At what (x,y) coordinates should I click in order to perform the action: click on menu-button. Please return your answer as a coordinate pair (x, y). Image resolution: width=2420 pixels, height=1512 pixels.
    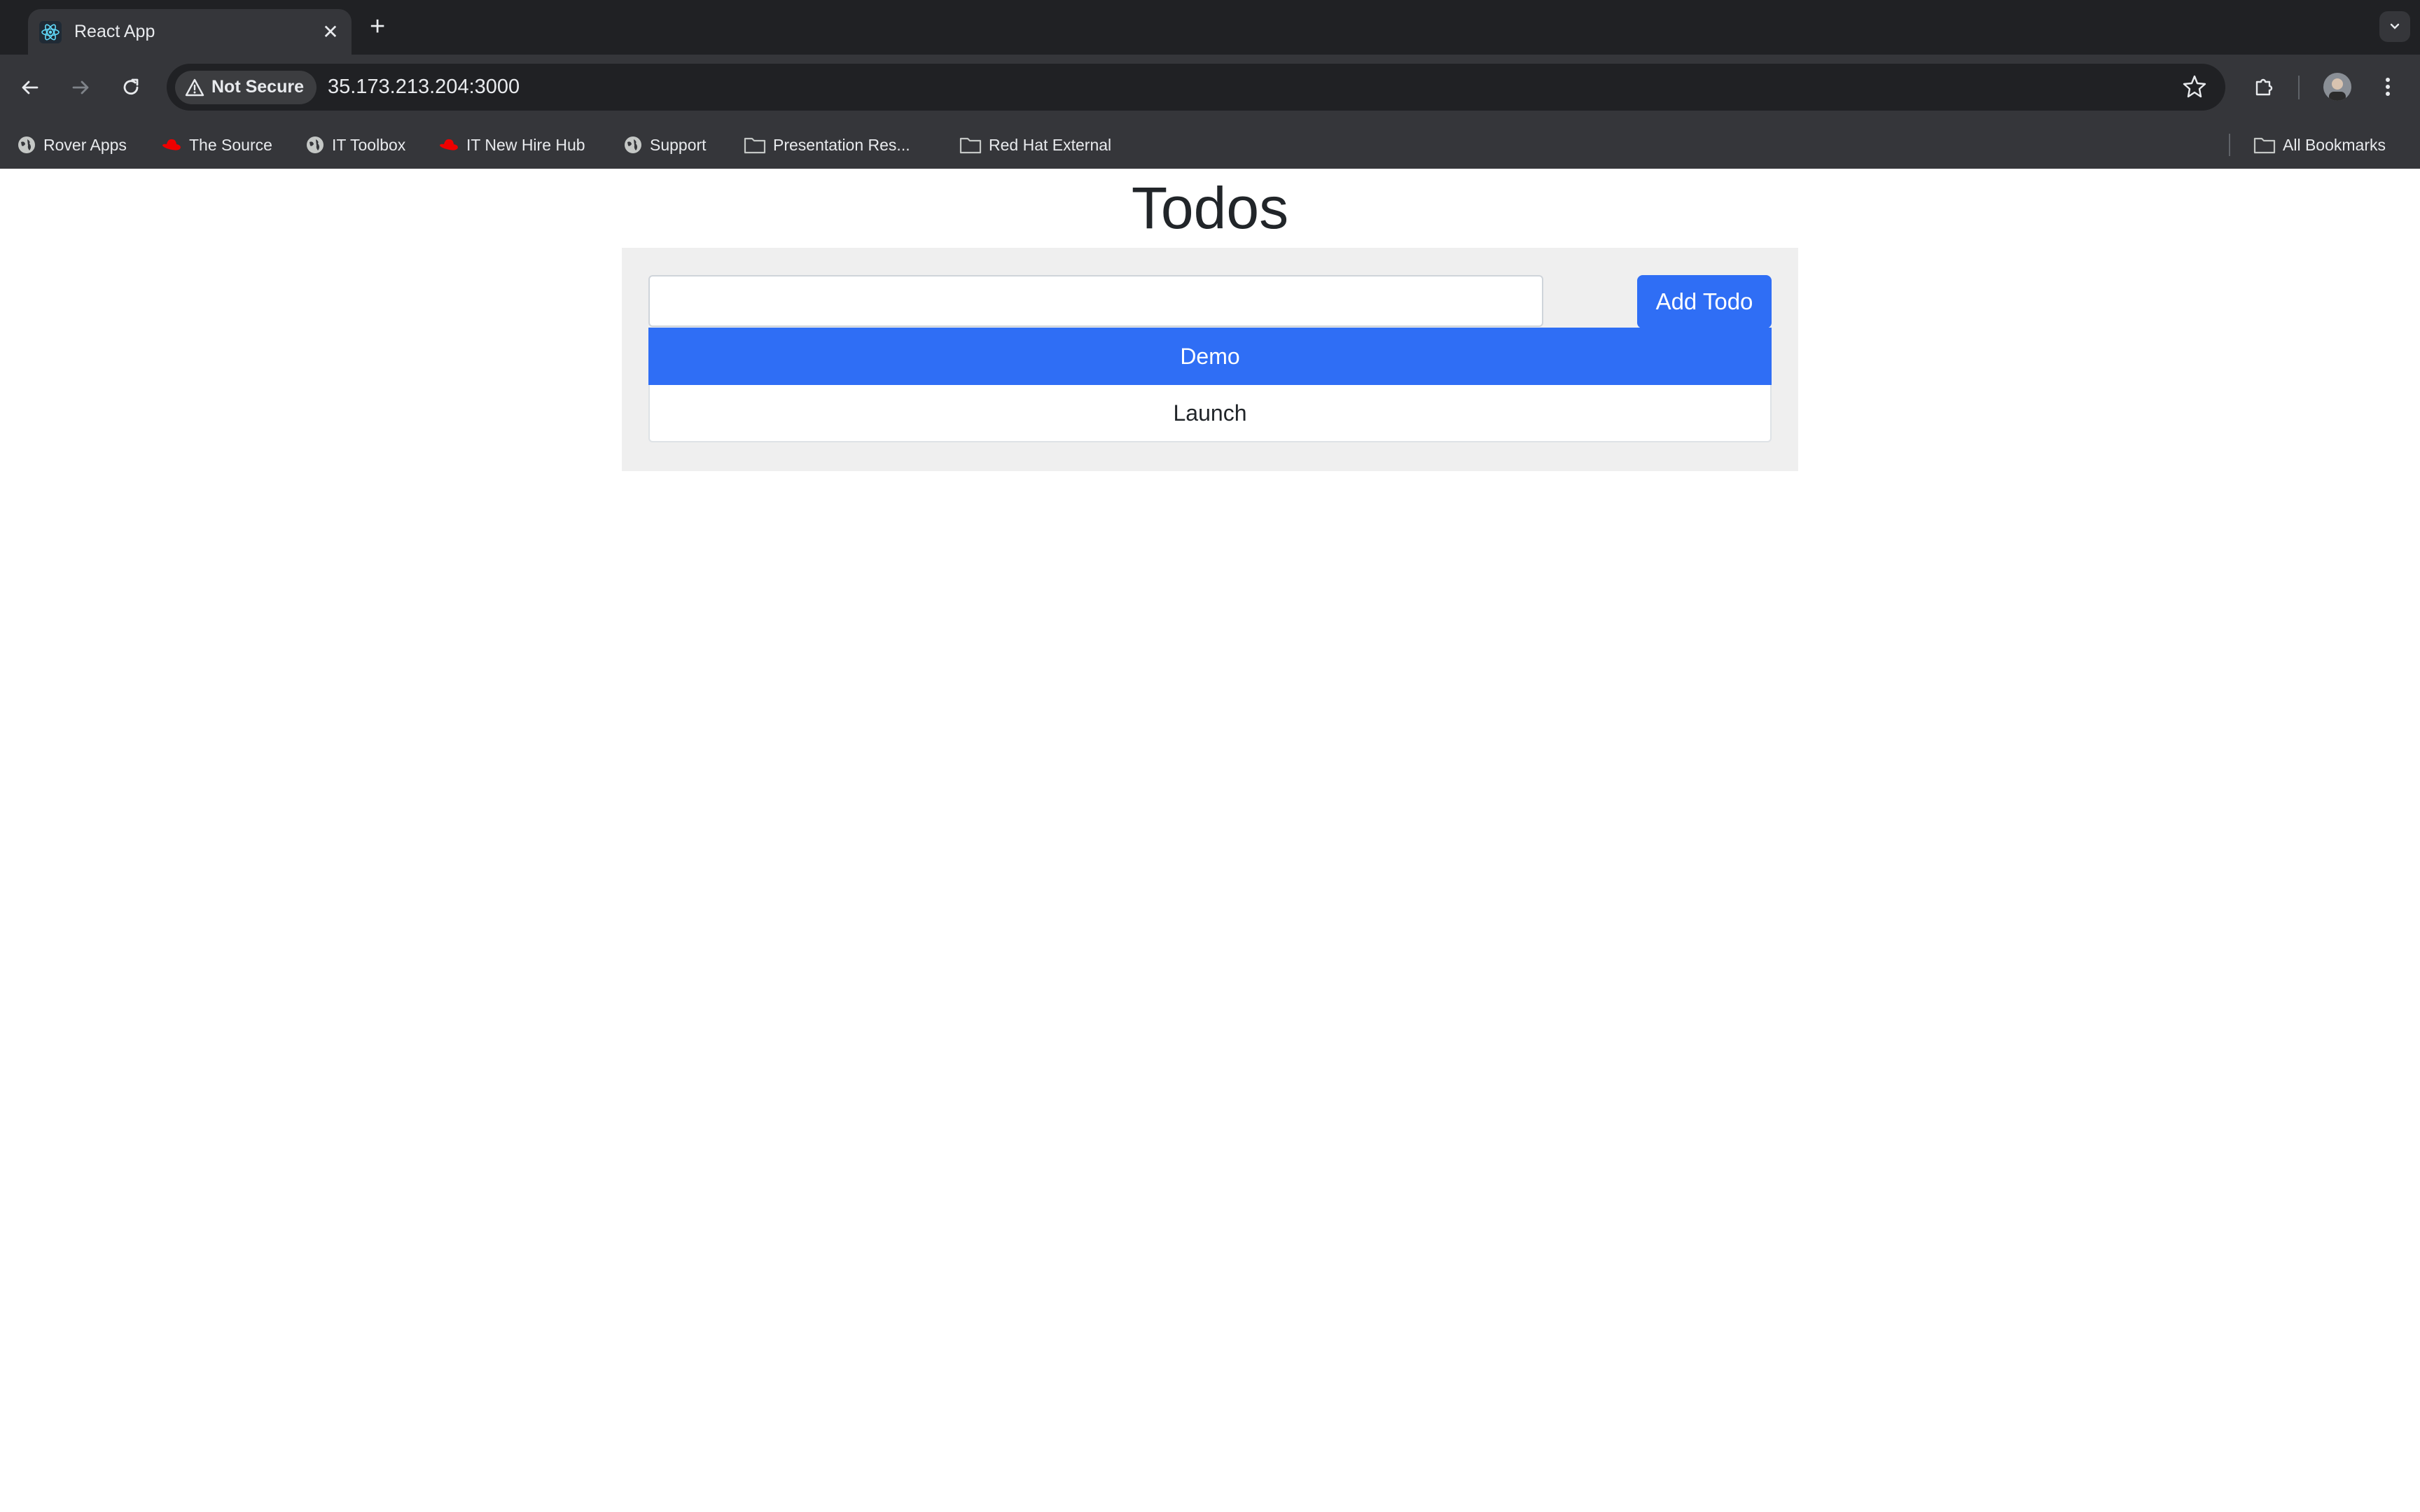
    Looking at the image, I should click on (2388, 87).